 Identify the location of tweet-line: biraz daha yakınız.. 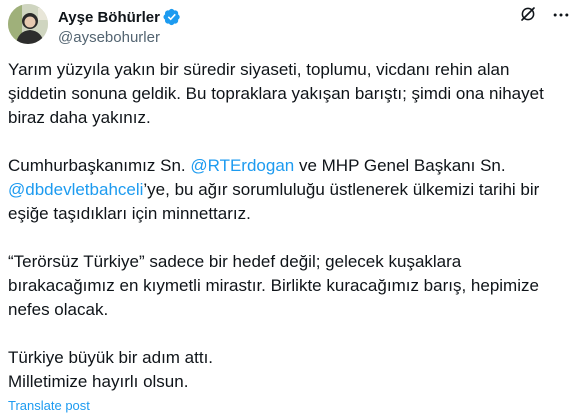
(79, 117).